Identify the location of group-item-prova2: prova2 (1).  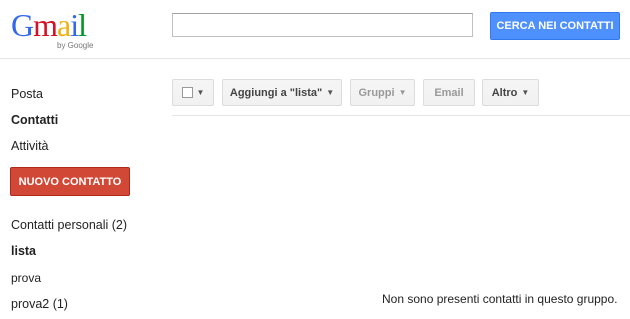
(39, 304).